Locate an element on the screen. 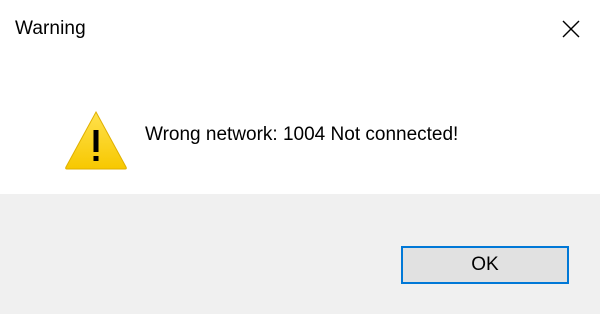 The width and height of the screenshot is (600, 314). warning-triangle-icon is located at coordinates (96, 140).